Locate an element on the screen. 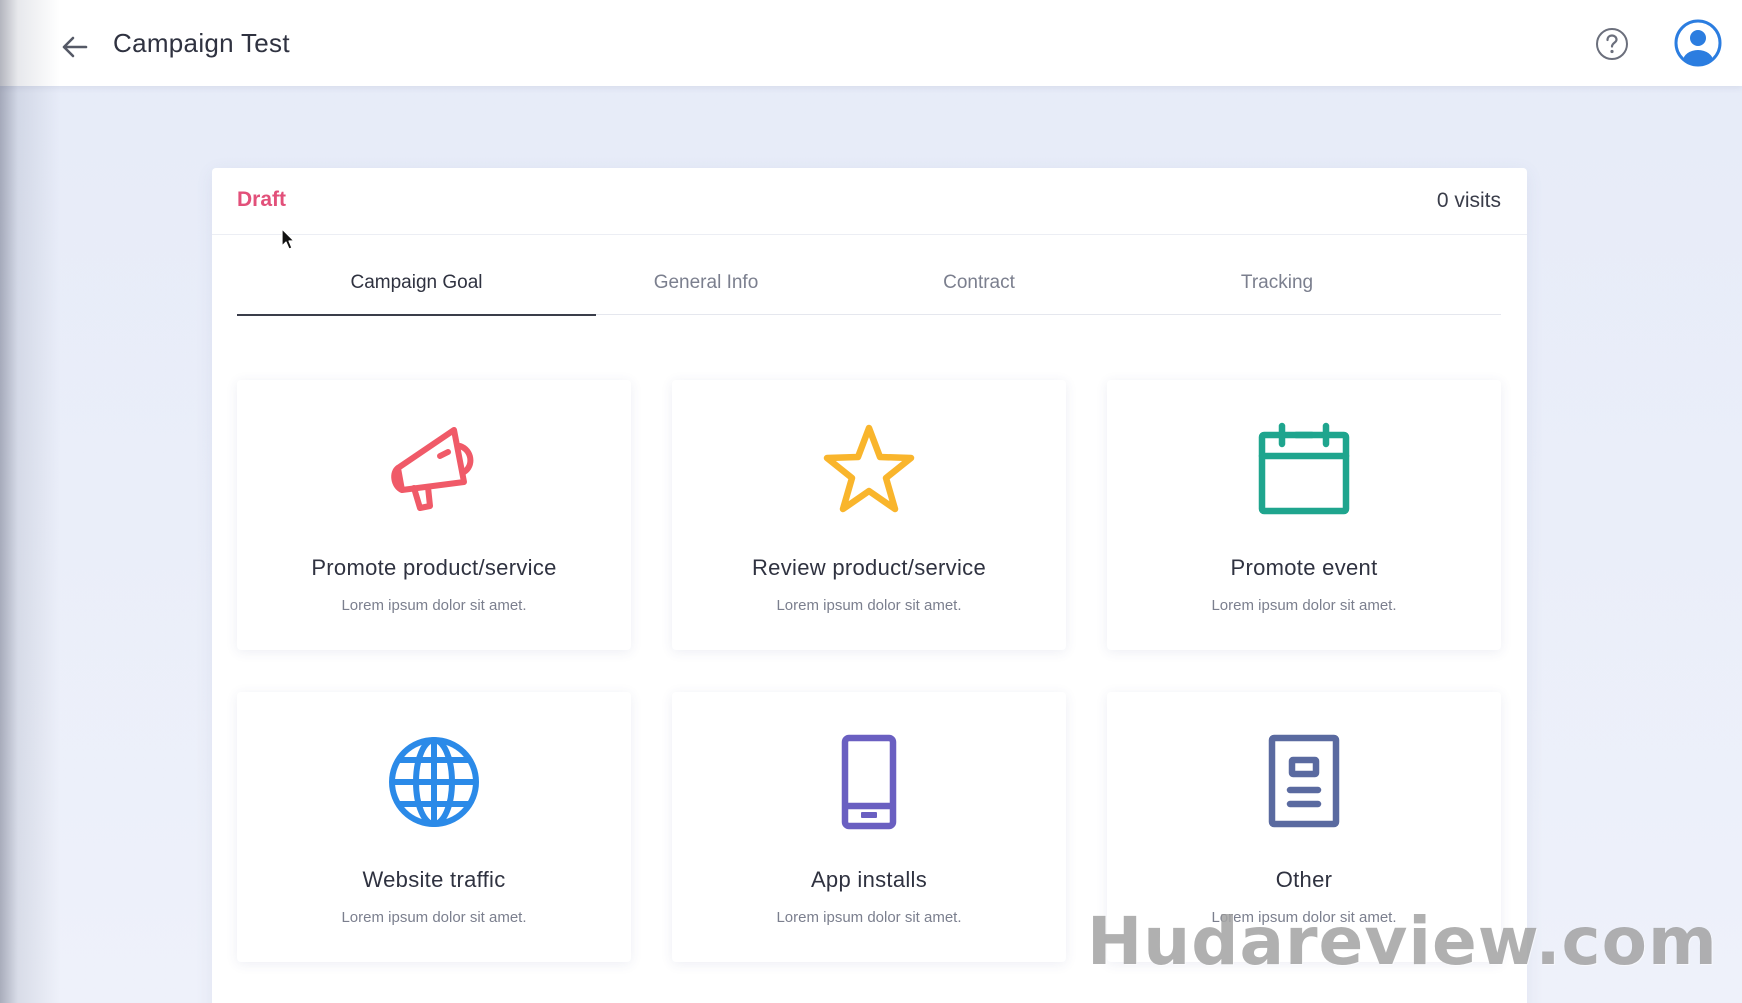 This screenshot has width=1742, height=1003. smartphone-icon is located at coordinates (869, 782).